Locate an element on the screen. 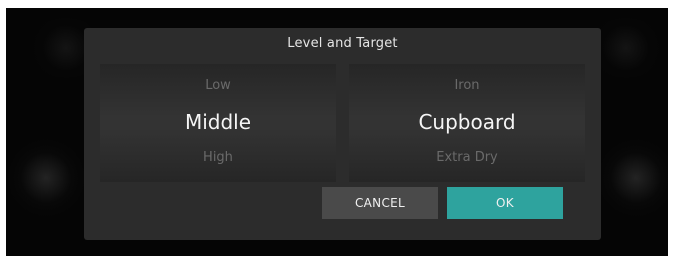  level-option-previous: Low is located at coordinates (218, 85).